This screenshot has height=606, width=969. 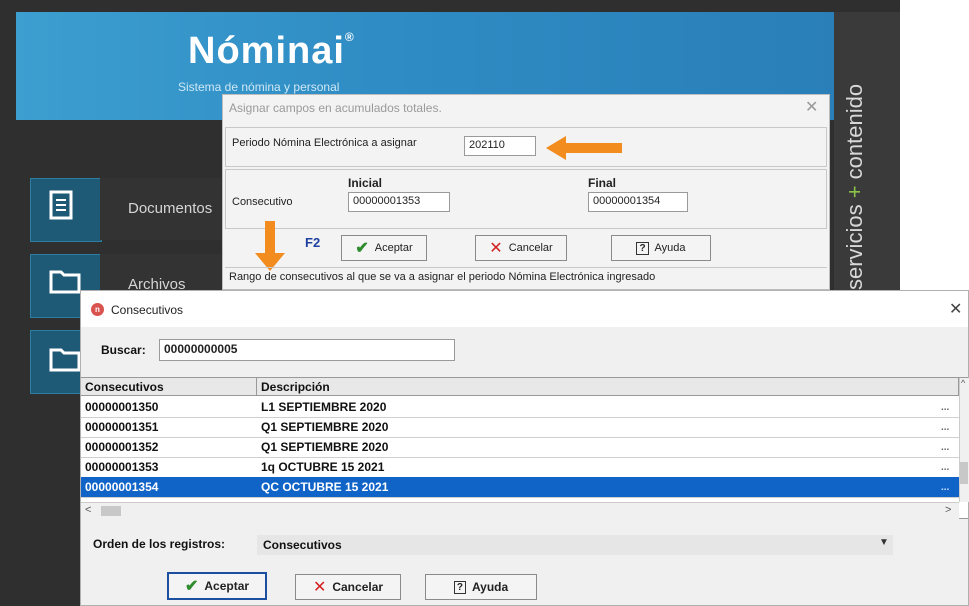 I want to click on order-select: Consecutivos, so click(x=575, y=545).